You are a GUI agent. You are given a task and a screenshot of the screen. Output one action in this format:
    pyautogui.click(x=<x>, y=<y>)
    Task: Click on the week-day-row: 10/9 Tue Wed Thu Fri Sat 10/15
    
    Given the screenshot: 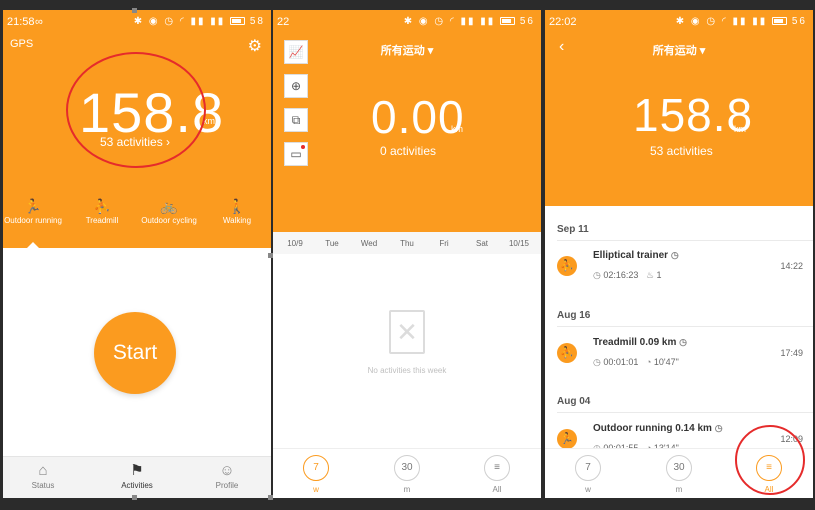 What is the action you would take?
    pyautogui.click(x=407, y=243)
    